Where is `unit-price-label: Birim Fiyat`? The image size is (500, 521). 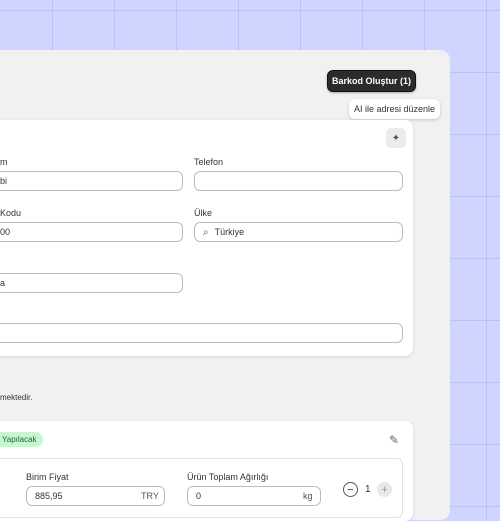
unit-price-label: Birim Fiyat is located at coordinates (47, 477).